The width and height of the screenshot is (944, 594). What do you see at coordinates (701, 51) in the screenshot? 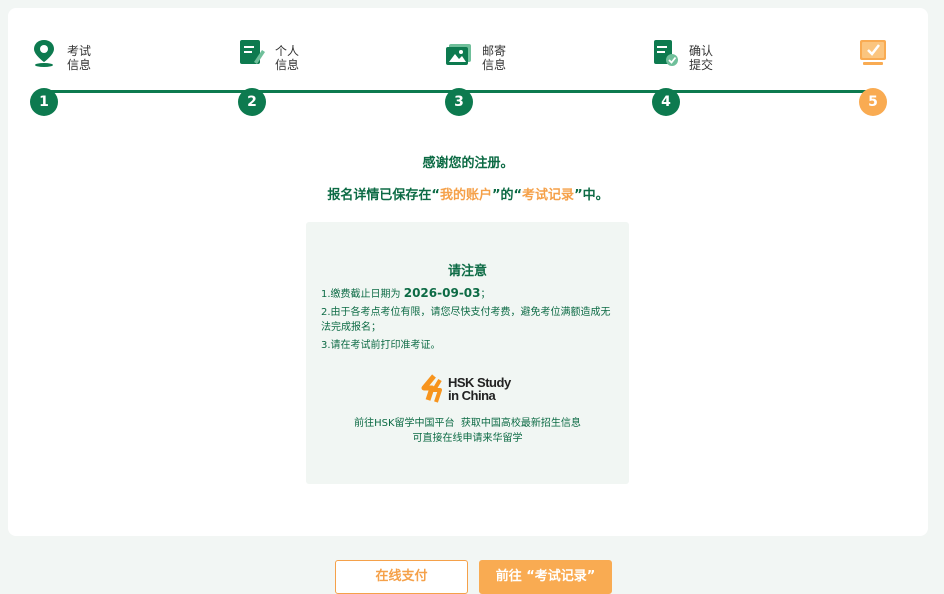
I see `step-label-line1: 确认` at bounding box center [701, 51].